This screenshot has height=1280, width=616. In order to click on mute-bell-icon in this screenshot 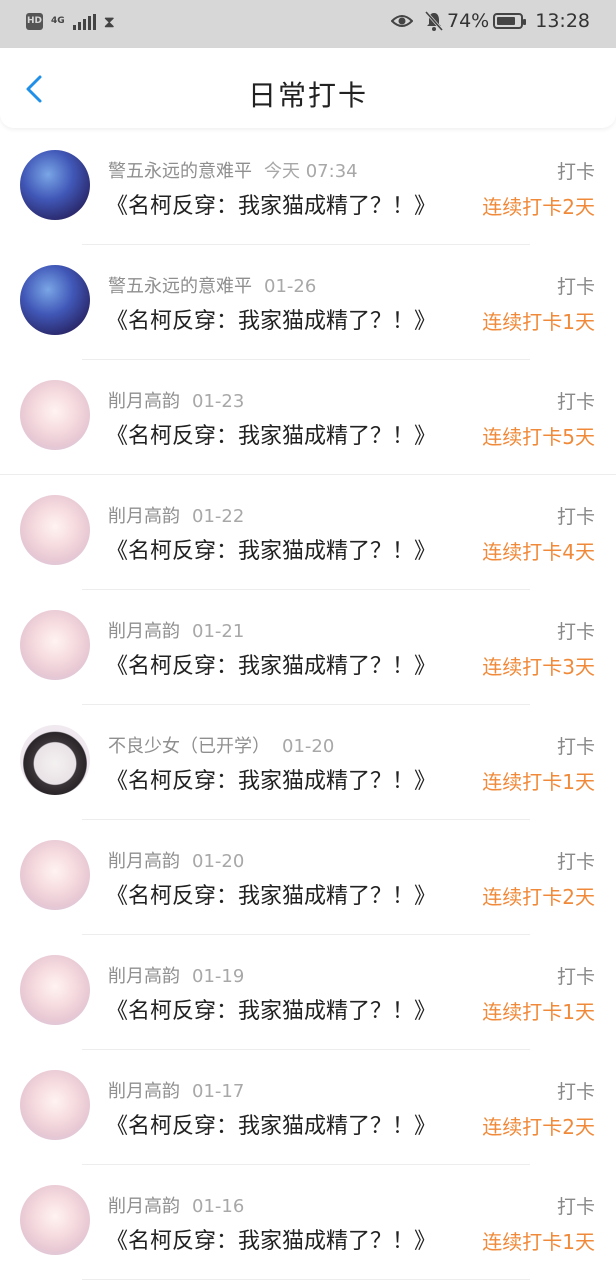, I will do `click(434, 21)`.